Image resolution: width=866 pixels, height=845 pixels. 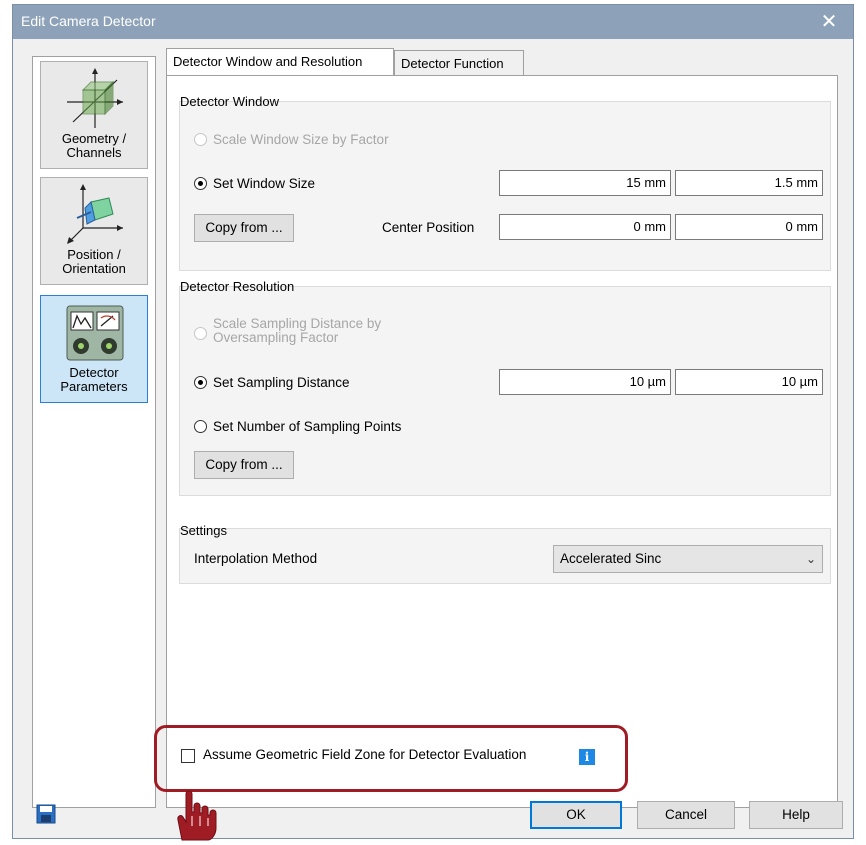 I want to click on sidebar-item-label: Detector, so click(x=94, y=372).